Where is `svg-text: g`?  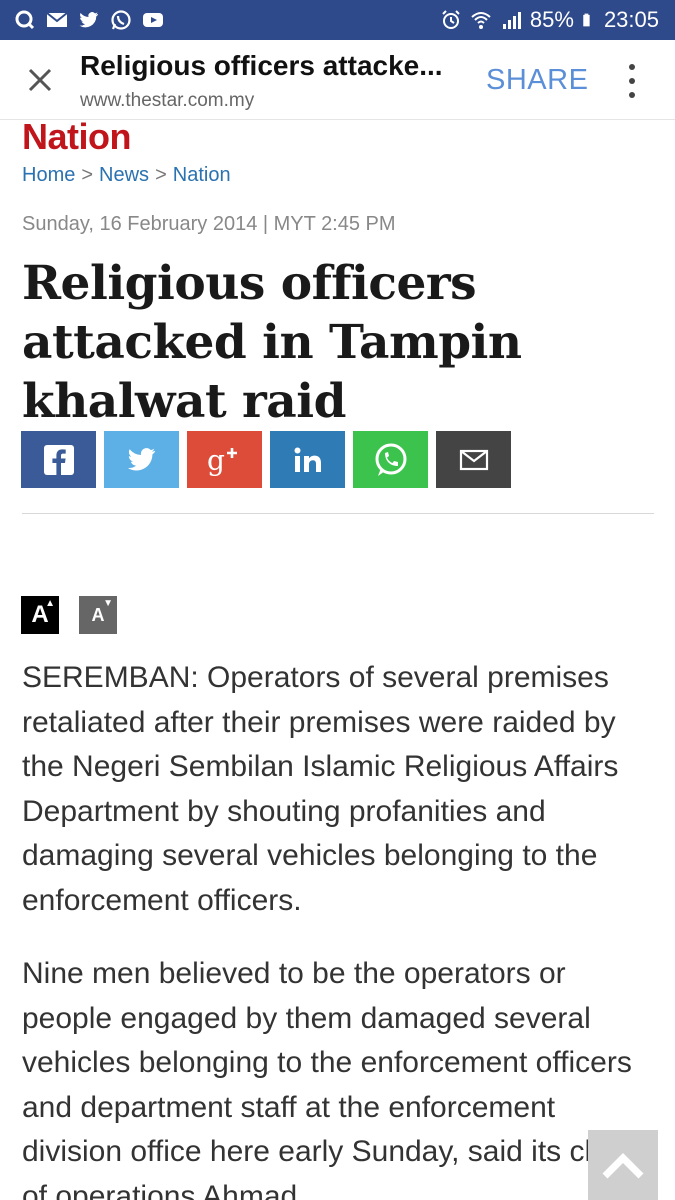 svg-text: g is located at coordinates (216, 460).